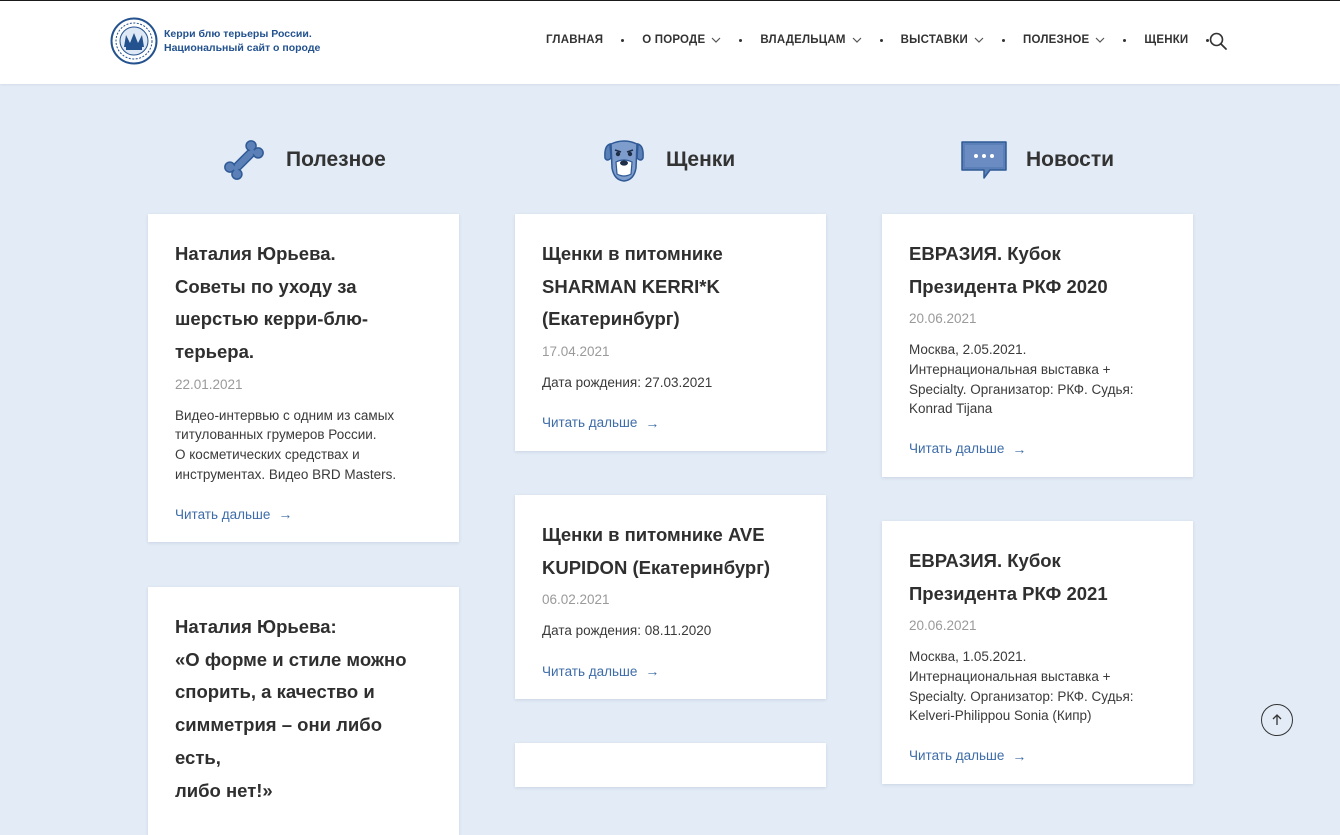 The image size is (1340, 835). I want to click on column-heading-news: Новости, so click(1037, 160).